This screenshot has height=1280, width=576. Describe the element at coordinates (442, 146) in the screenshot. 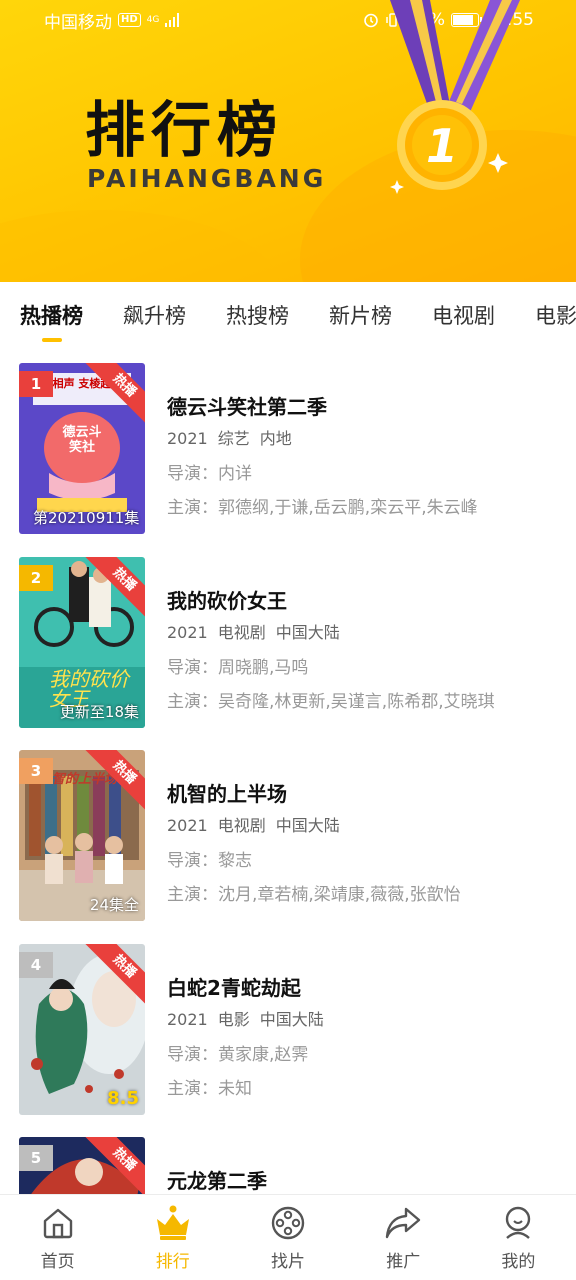

I see `medal-number: 1` at that location.